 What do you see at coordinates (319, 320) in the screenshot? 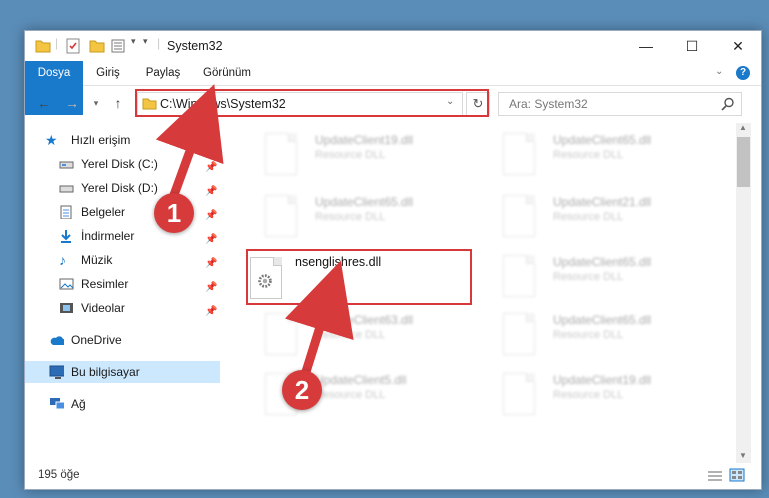
I see `arrow-to-file` at bounding box center [319, 320].